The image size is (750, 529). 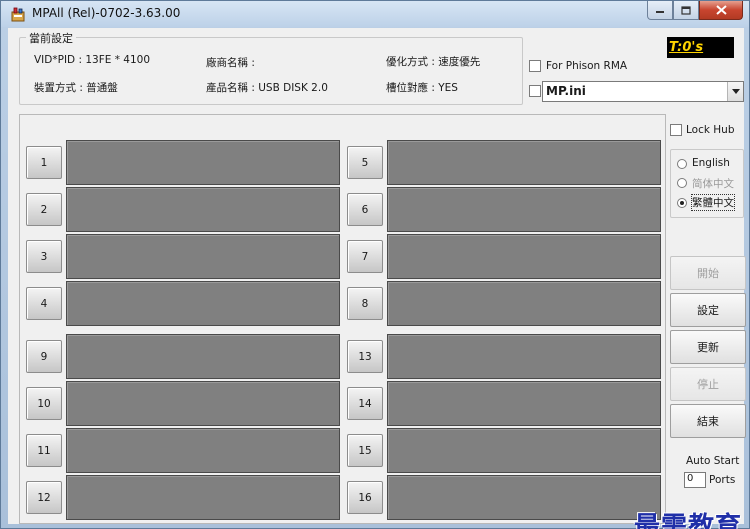 I want to click on port-button-14: 14, so click(x=365, y=403).